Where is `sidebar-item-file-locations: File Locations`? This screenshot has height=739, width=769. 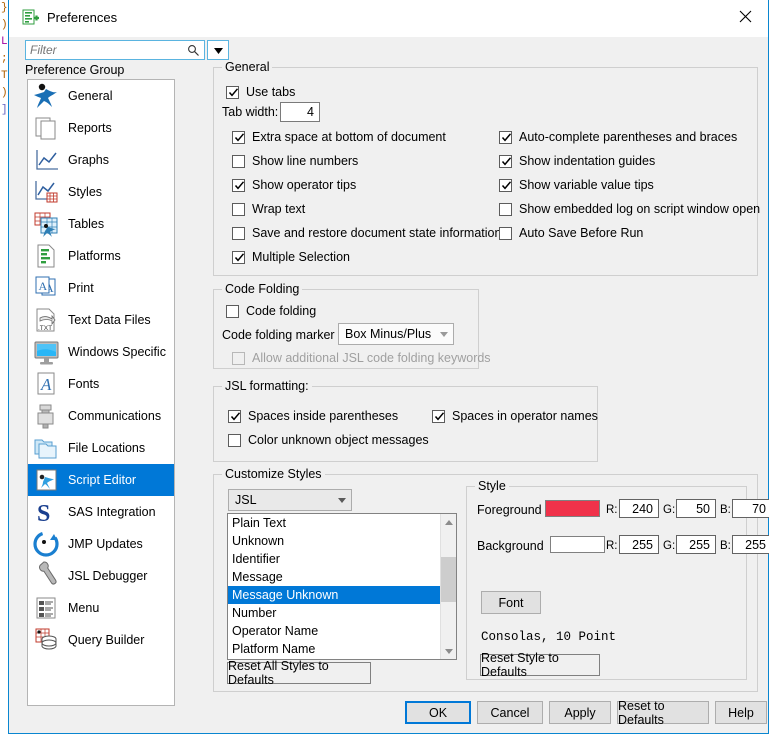
sidebar-item-file-locations: File Locations is located at coordinates (101, 448).